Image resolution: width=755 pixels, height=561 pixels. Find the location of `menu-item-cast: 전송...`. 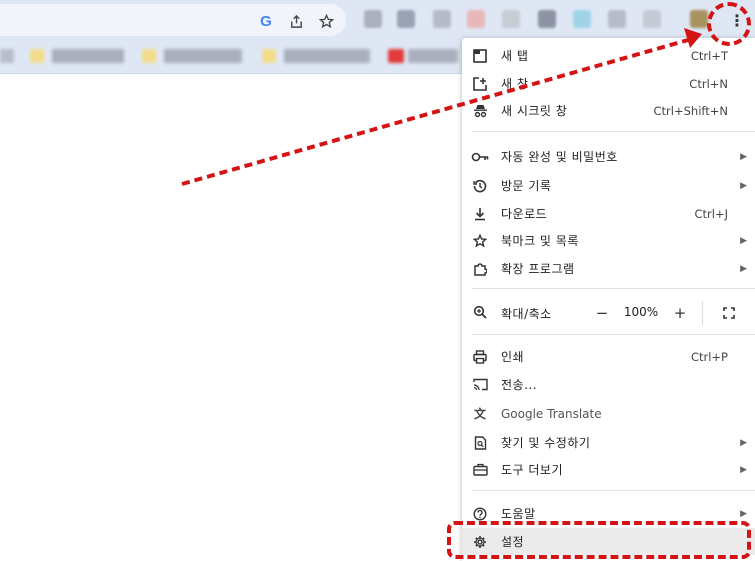

menu-item-cast: 전송... is located at coordinates (608, 384).